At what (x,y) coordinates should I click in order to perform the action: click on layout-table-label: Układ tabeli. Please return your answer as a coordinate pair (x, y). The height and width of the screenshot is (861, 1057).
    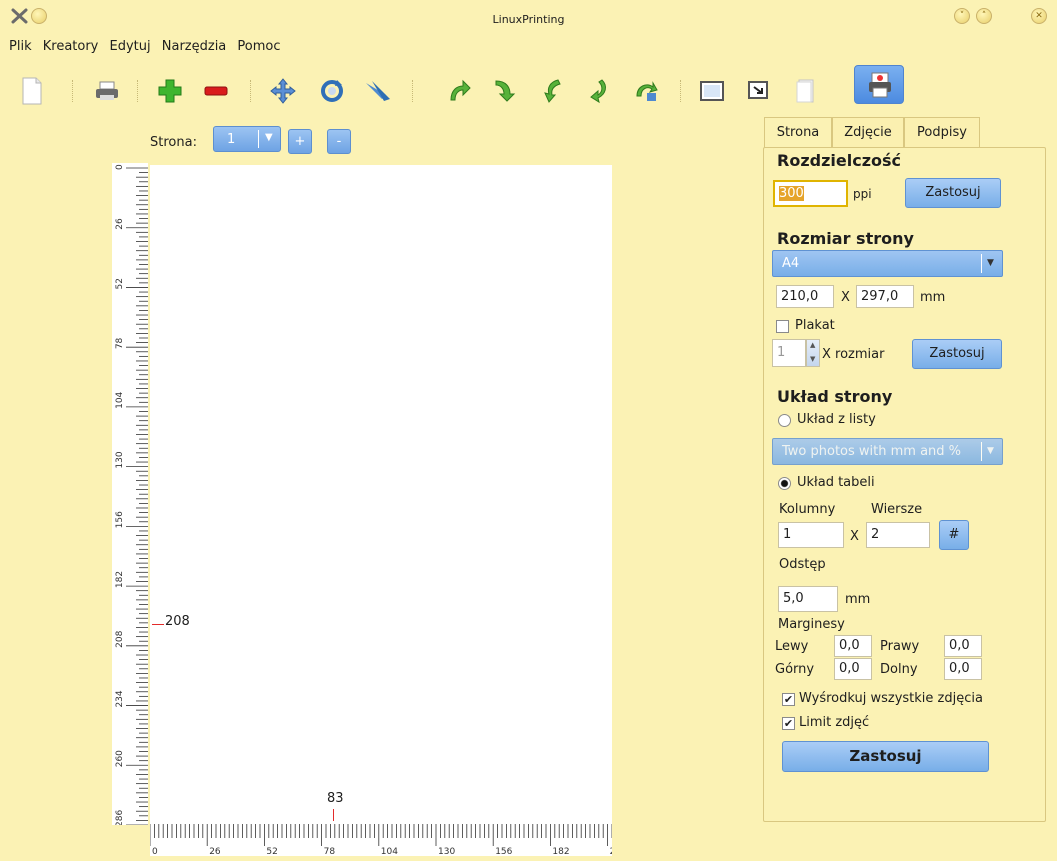
    Looking at the image, I should click on (836, 482).